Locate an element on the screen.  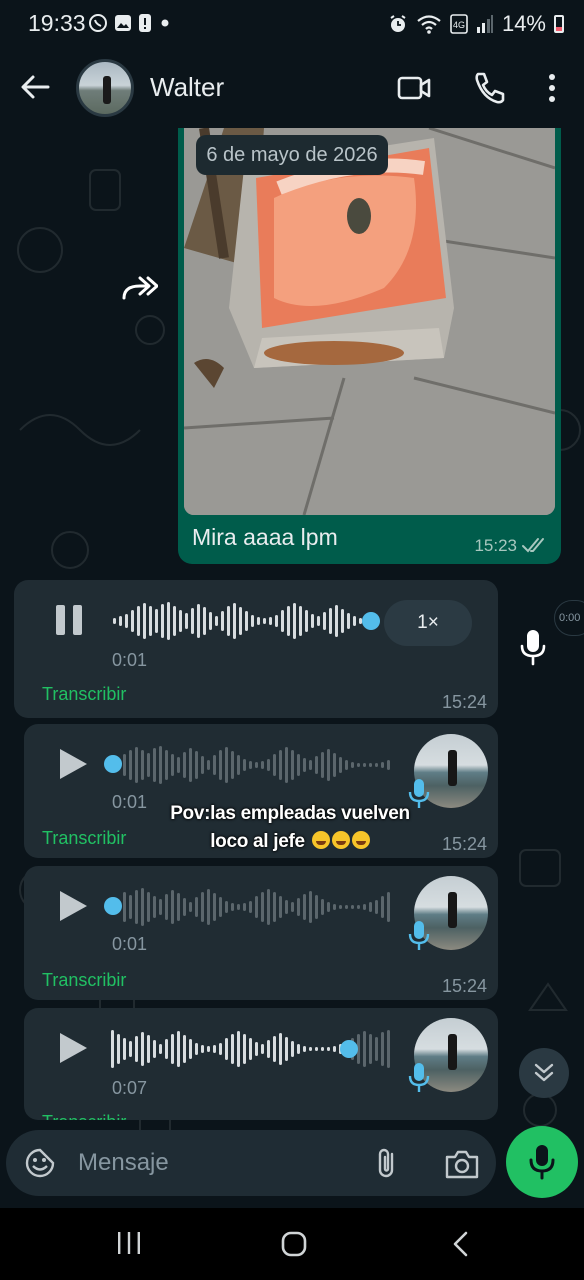
gallery-icon is located at coordinates (123, 23).